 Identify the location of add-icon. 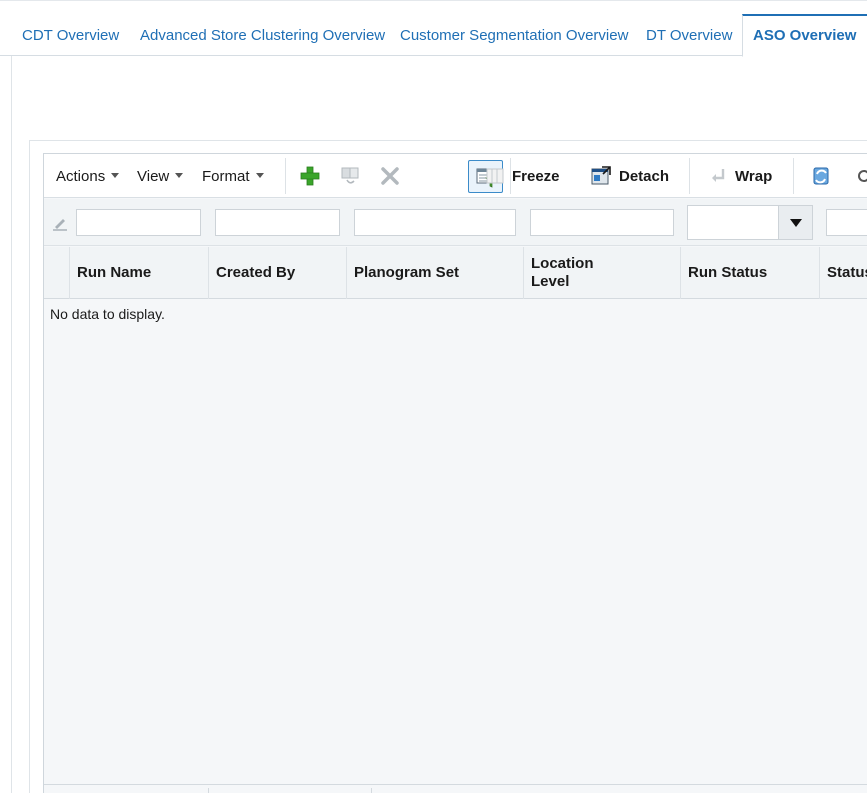
(310, 176).